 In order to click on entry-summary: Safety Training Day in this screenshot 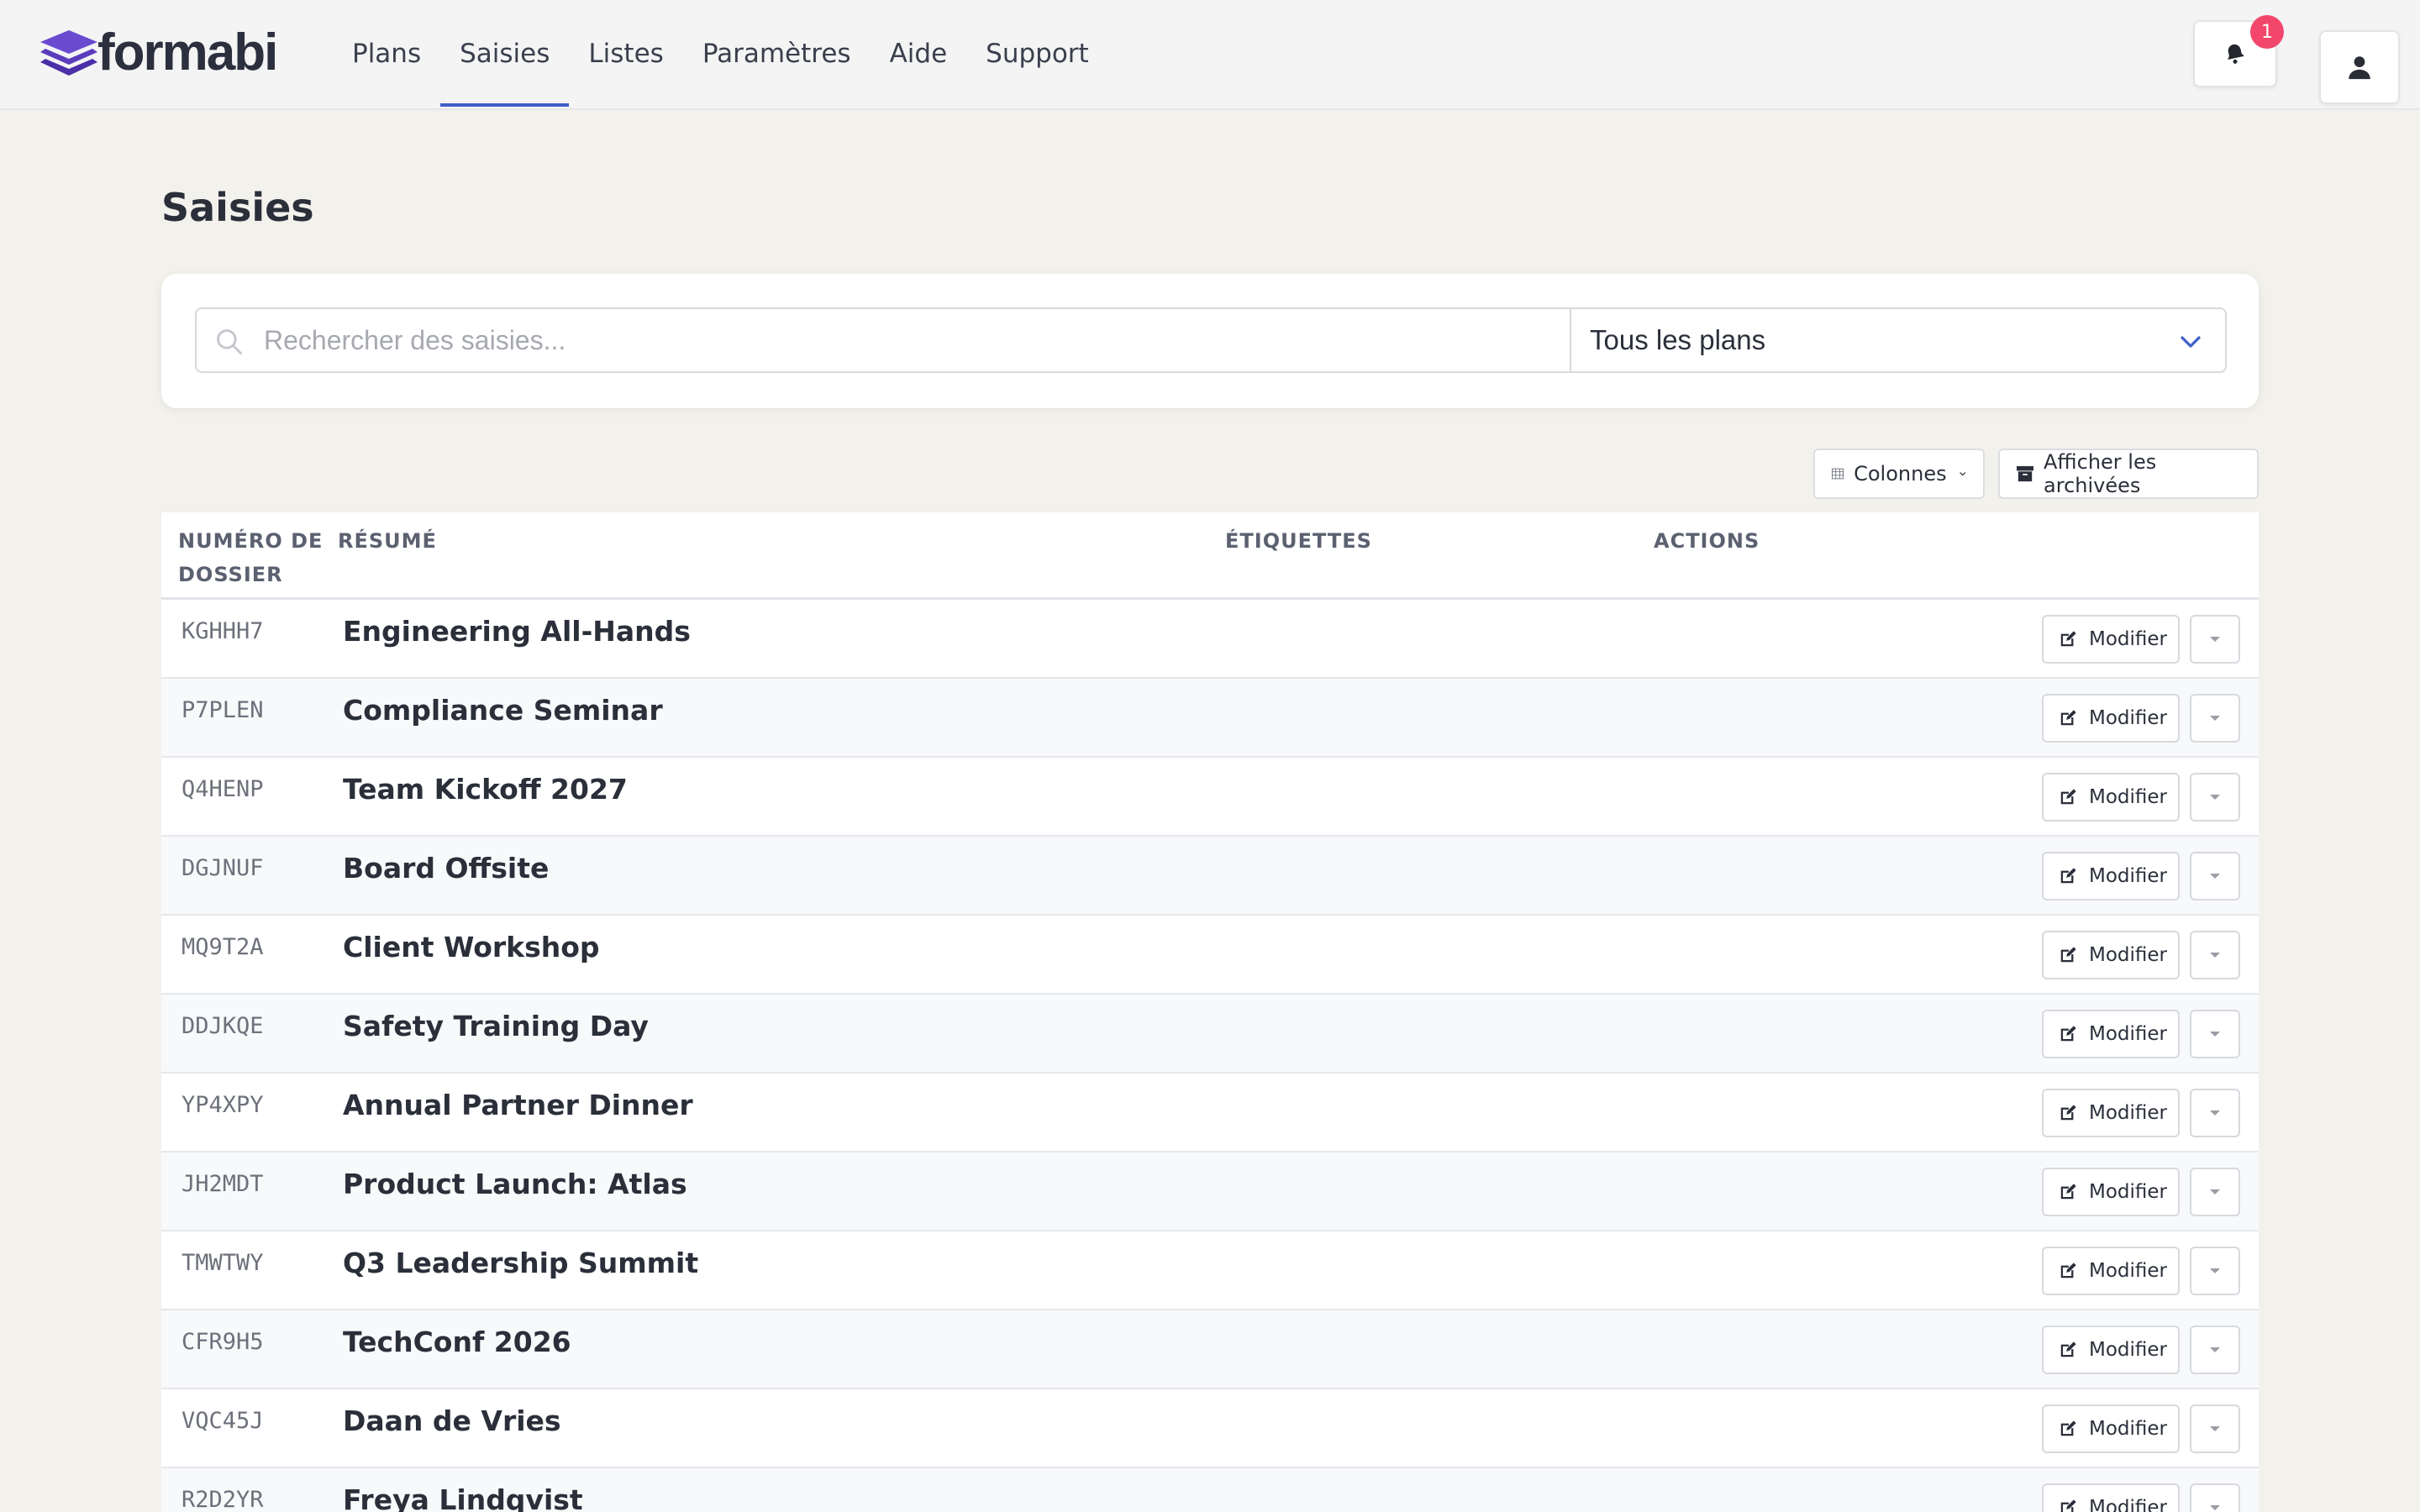, I will do `click(496, 1026)`.